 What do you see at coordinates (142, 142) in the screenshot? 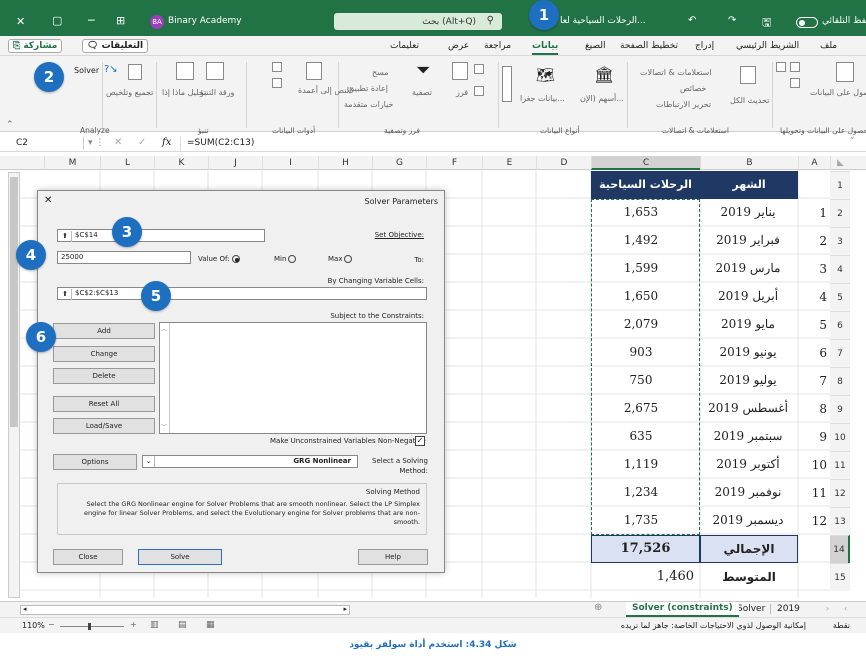
I see `enter-icon: ✓` at bounding box center [142, 142].